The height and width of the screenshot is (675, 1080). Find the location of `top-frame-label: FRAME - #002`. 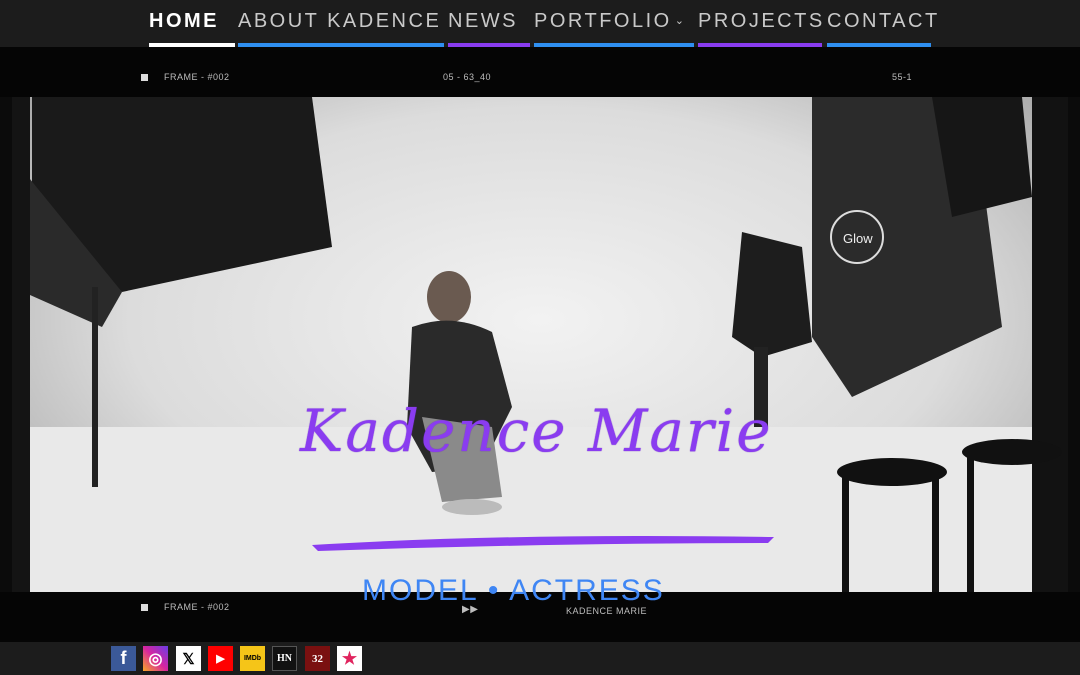

top-frame-label: FRAME - #002 is located at coordinates (197, 77).